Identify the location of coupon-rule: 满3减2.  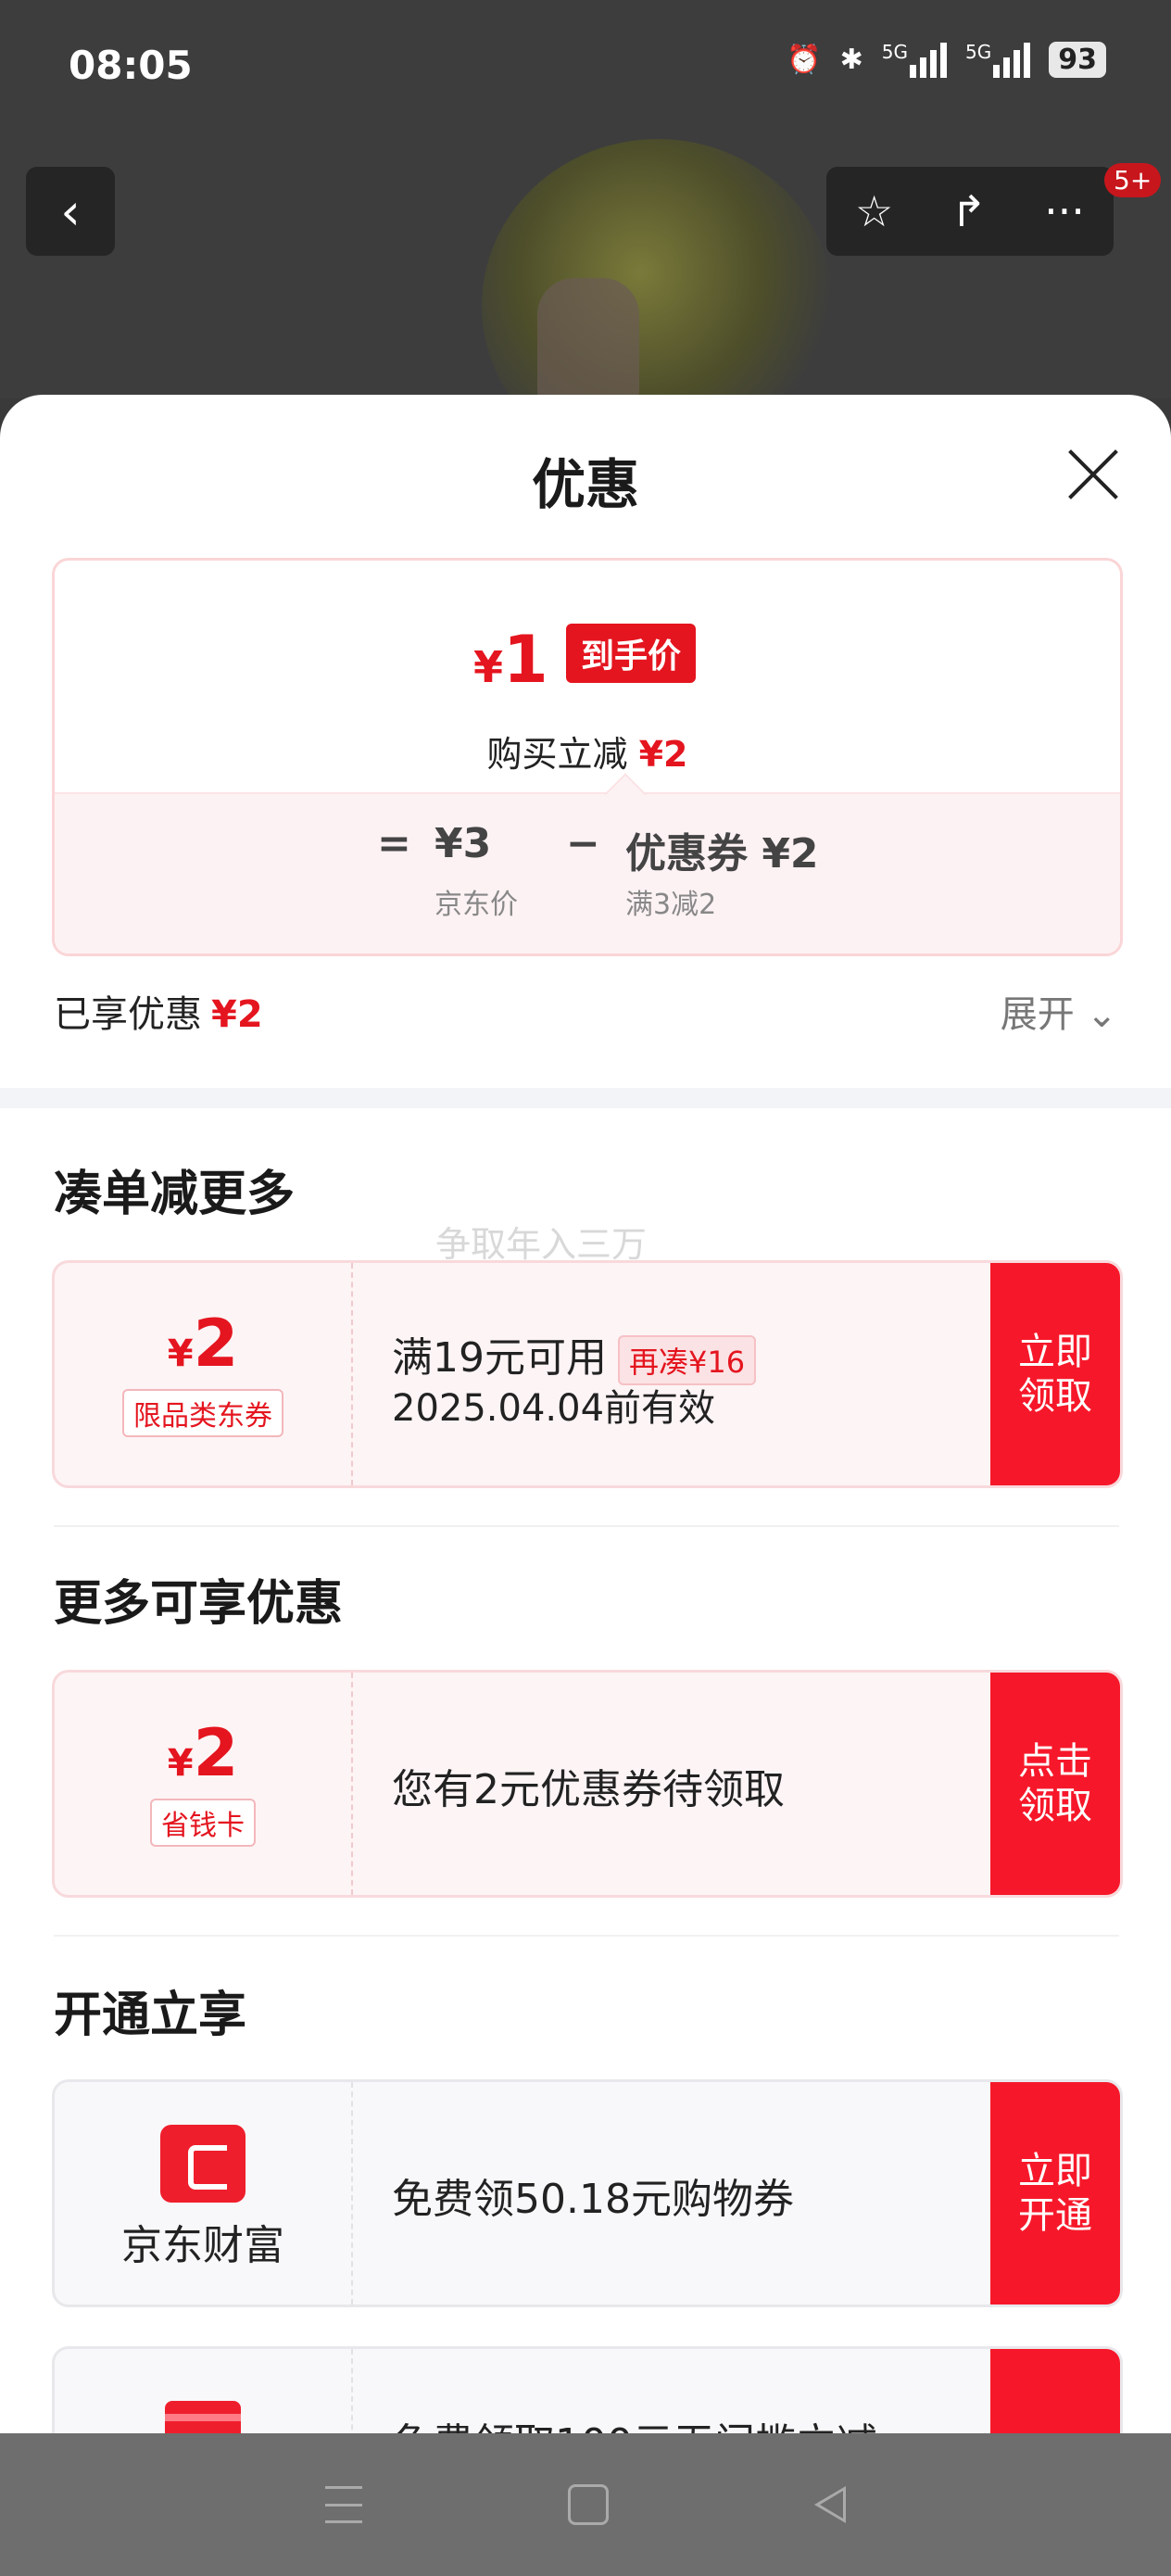
(671, 905).